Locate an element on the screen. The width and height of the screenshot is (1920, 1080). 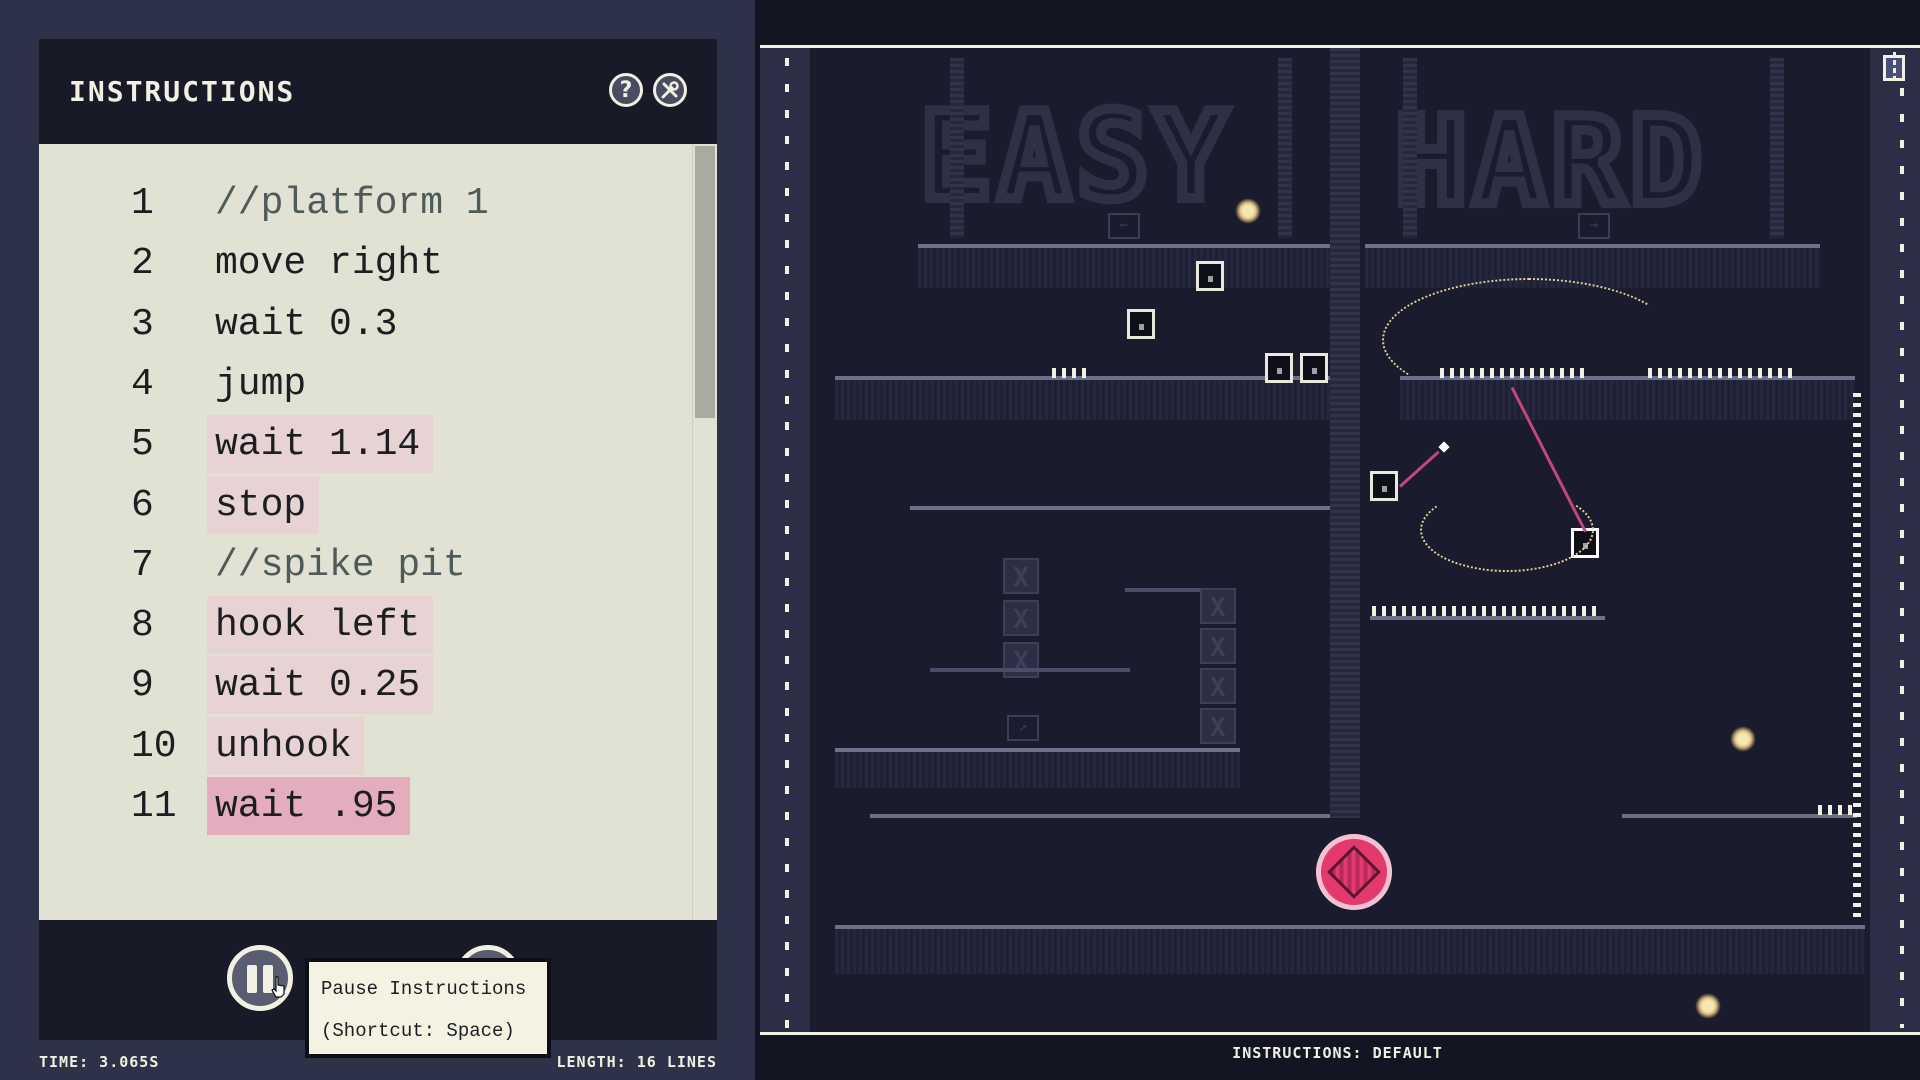
settings-tools-button is located at coordinates (670, 90).